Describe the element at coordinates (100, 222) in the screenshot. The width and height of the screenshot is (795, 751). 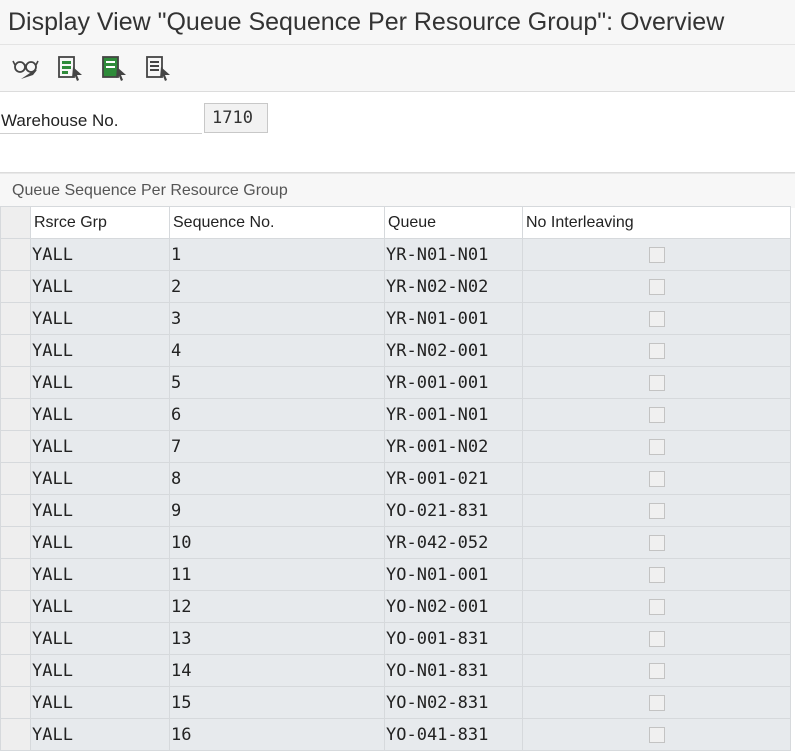
I see `column-header-rsrce-grp: Rsrce Grp` at that location.